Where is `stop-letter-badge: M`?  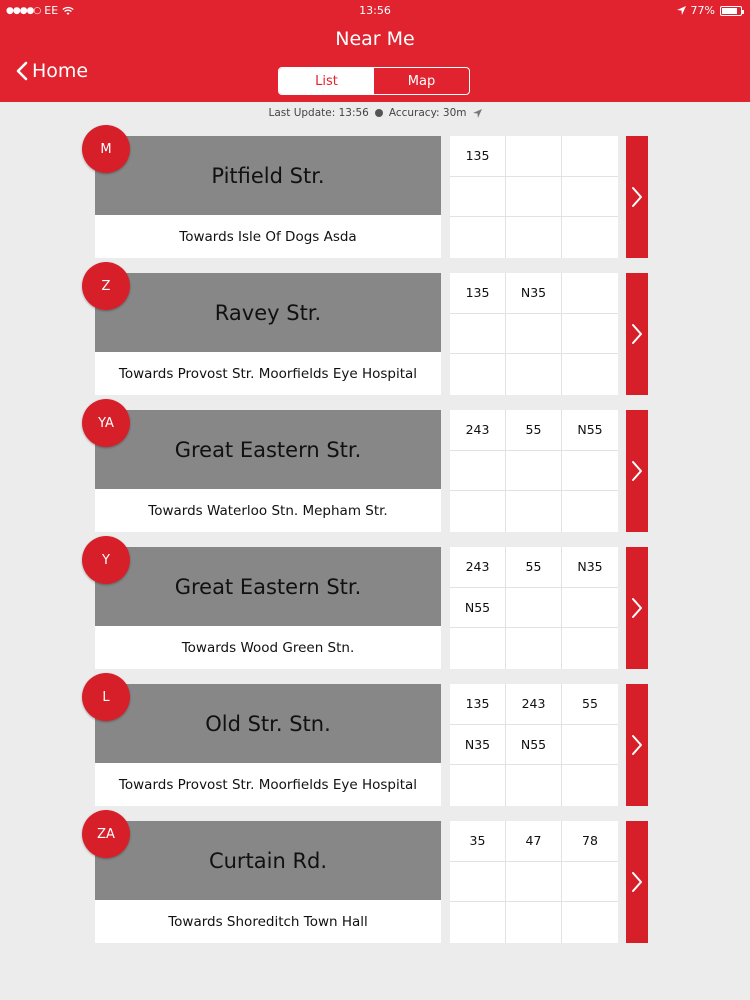
stop-letter-badge: M is located at coordinates (106, 149).